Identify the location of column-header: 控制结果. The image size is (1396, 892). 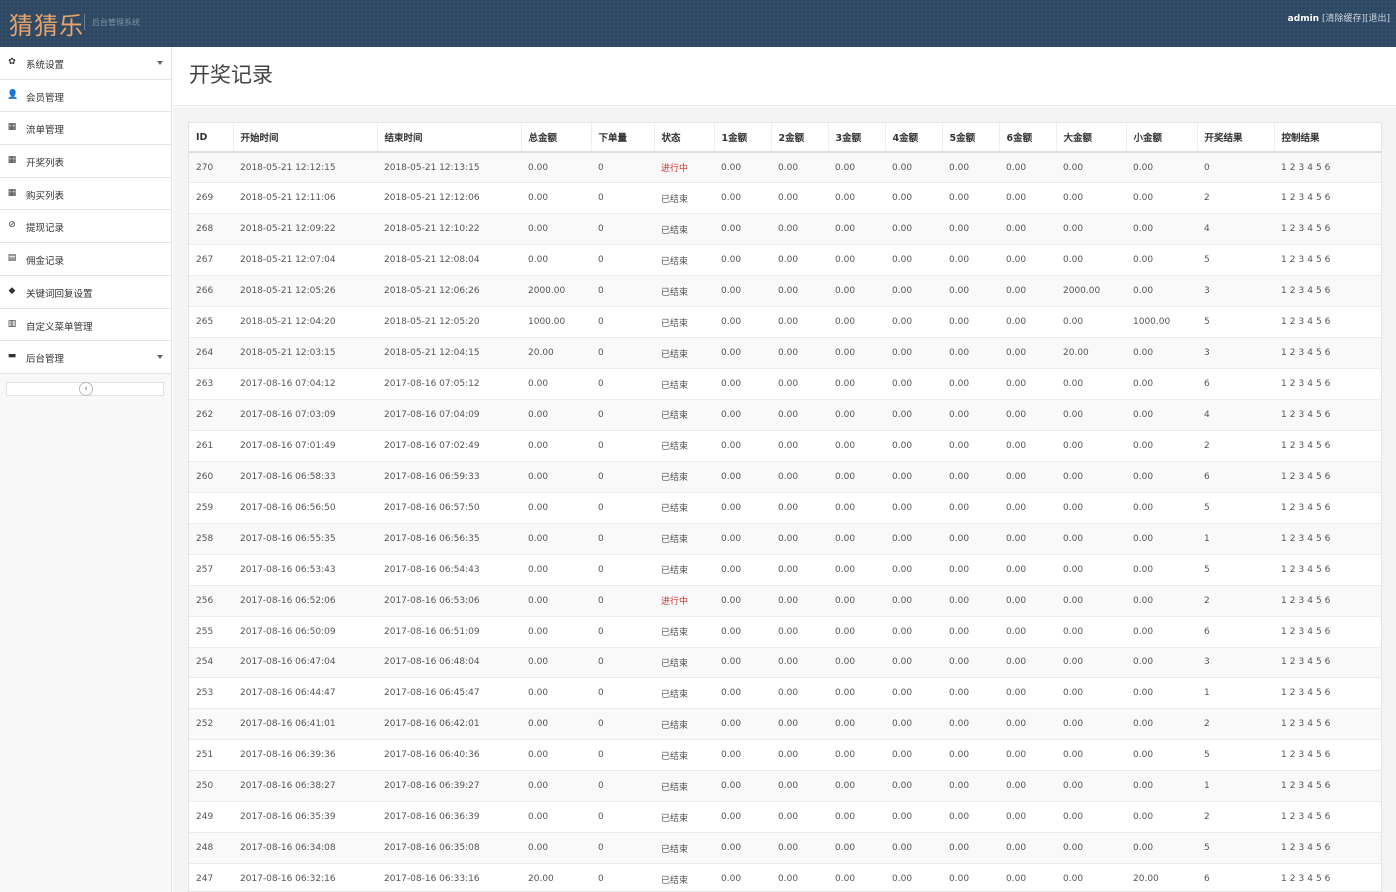
(1327, 138).